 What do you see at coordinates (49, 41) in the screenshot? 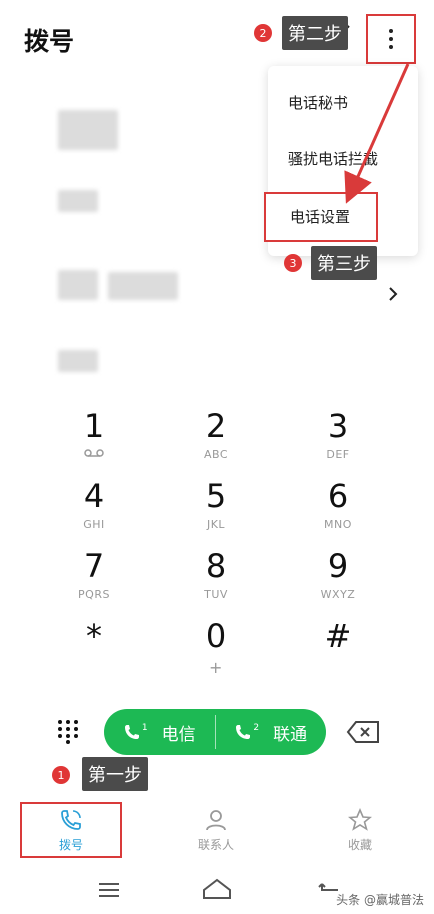
I see `page-title: 拨号` at bounding box center [49, 41].